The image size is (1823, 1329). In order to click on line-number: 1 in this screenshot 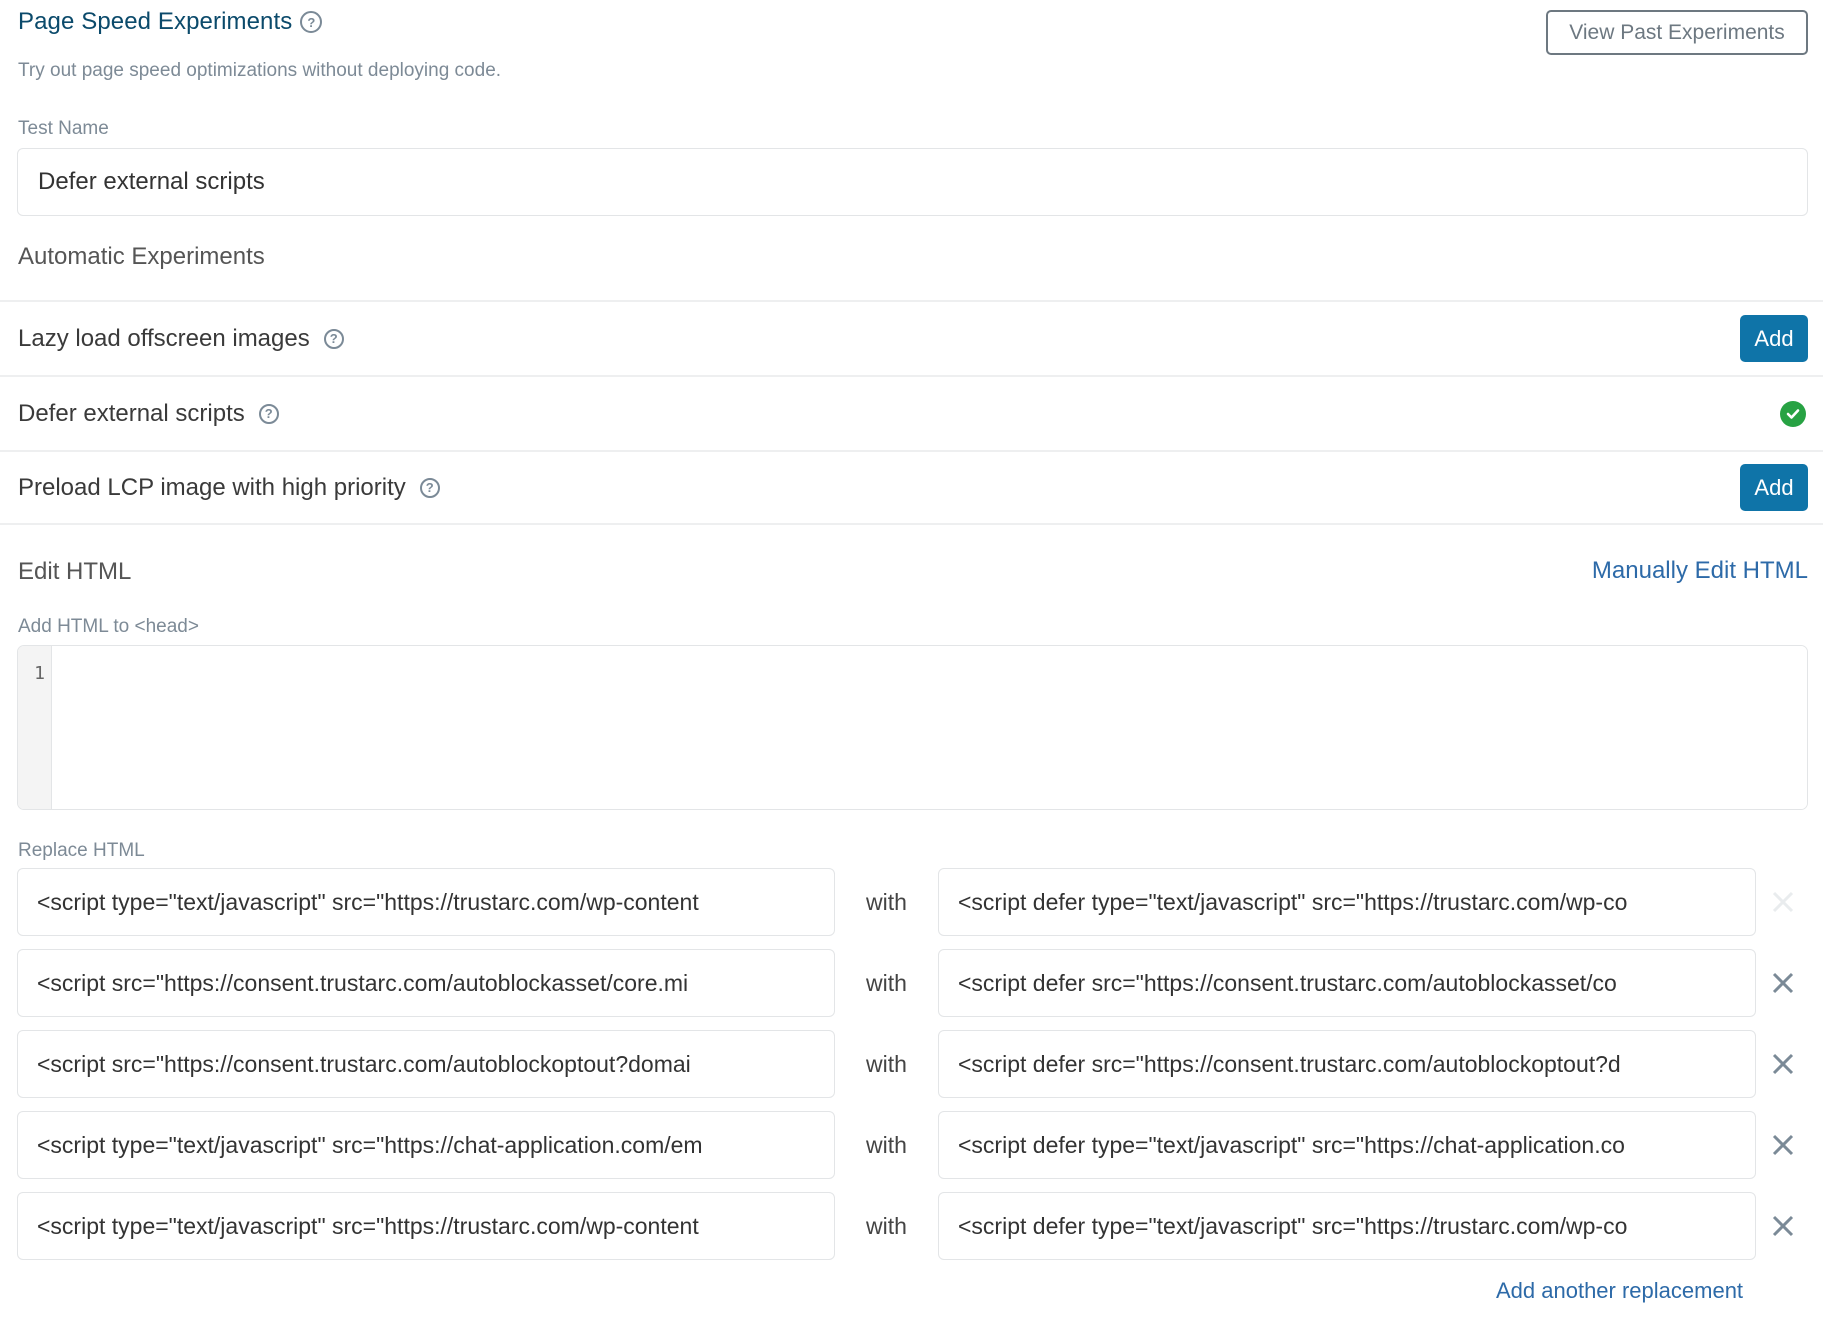, I will do `click(39, 673)`.